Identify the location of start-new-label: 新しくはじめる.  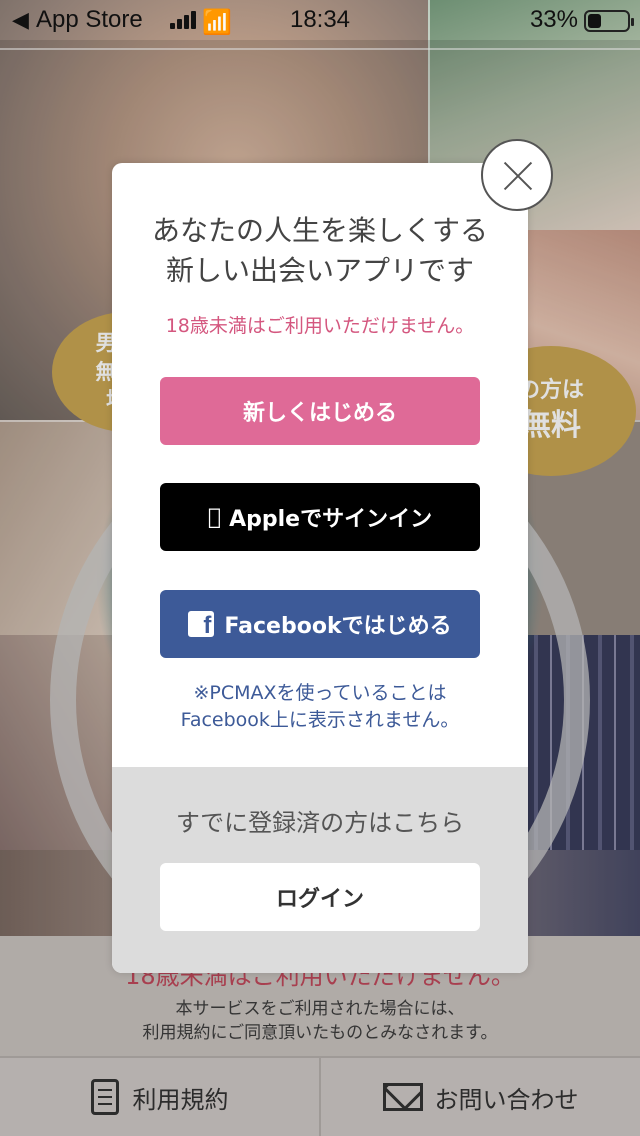
(319, 413).